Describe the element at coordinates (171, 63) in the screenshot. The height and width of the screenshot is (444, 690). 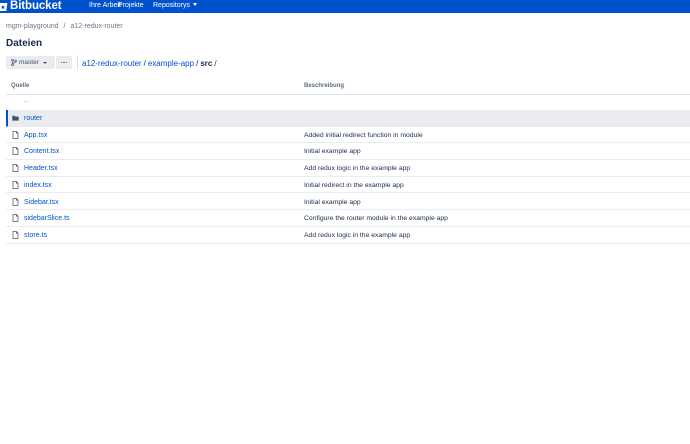
I see `path-segment-example-app: example-app` at that location.